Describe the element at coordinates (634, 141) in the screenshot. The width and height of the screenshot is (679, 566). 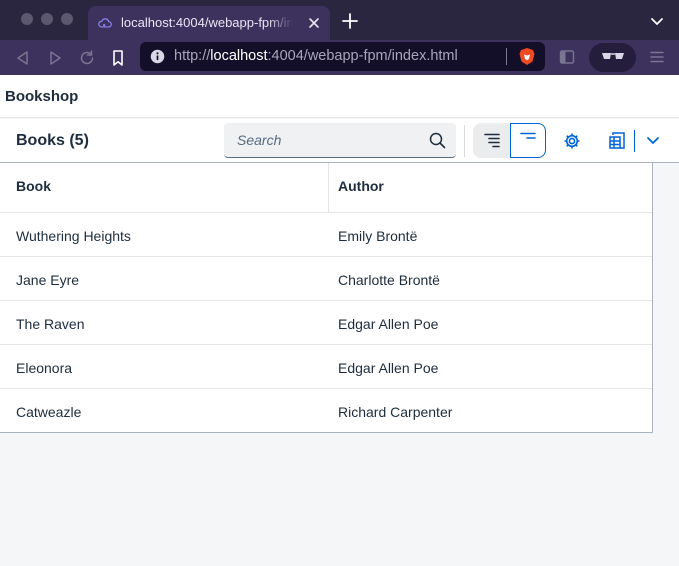
I see `export-split-divider` at that location.